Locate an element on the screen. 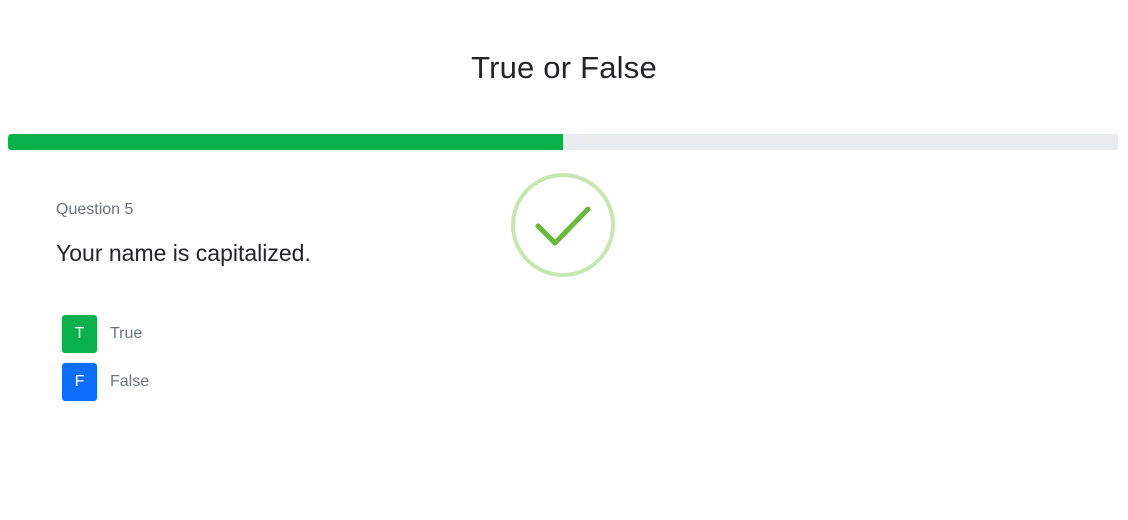  progress-bar is located at coordinates (563, 142).